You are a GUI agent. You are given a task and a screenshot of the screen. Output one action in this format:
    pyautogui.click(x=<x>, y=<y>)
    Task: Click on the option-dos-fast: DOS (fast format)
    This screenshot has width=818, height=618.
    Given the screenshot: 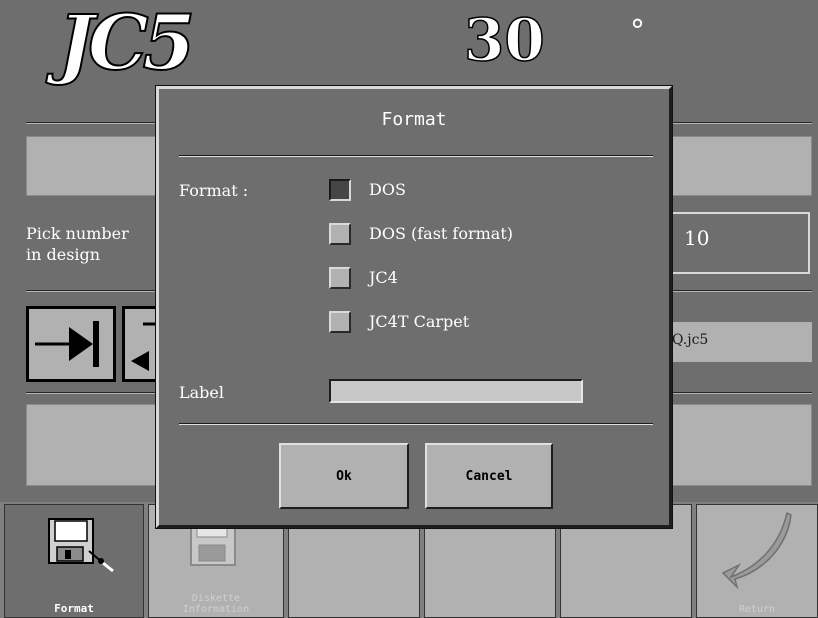 What is the action you would take?
    pyautogui.click(x=479, y=234)
    